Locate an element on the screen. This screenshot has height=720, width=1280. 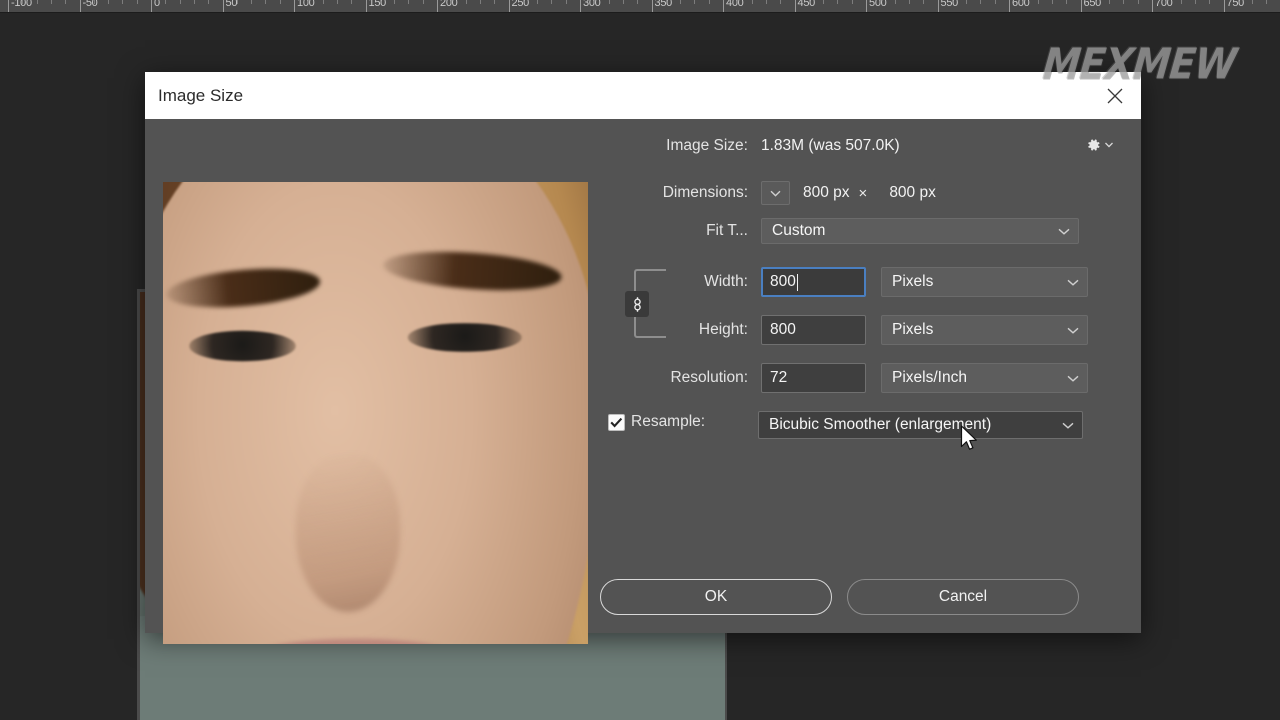
width-label: Width: is located at coordinates (726, 281).